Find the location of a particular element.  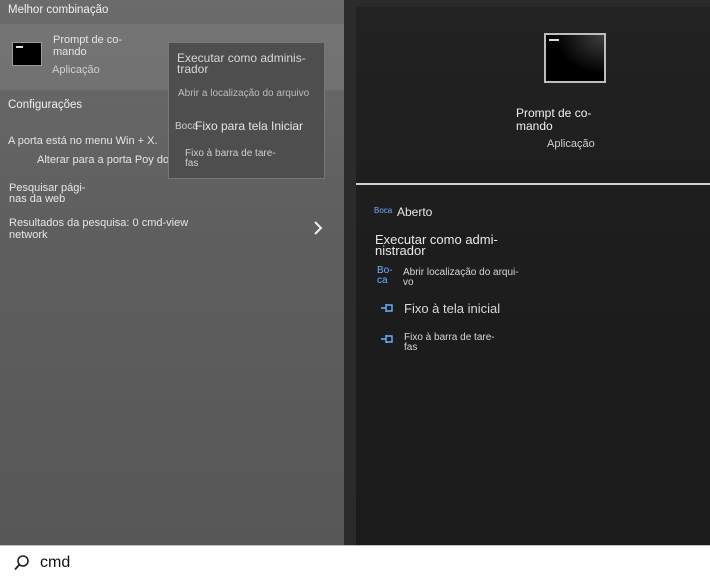

search-bar: cmd is located at coordinates (355, 562).